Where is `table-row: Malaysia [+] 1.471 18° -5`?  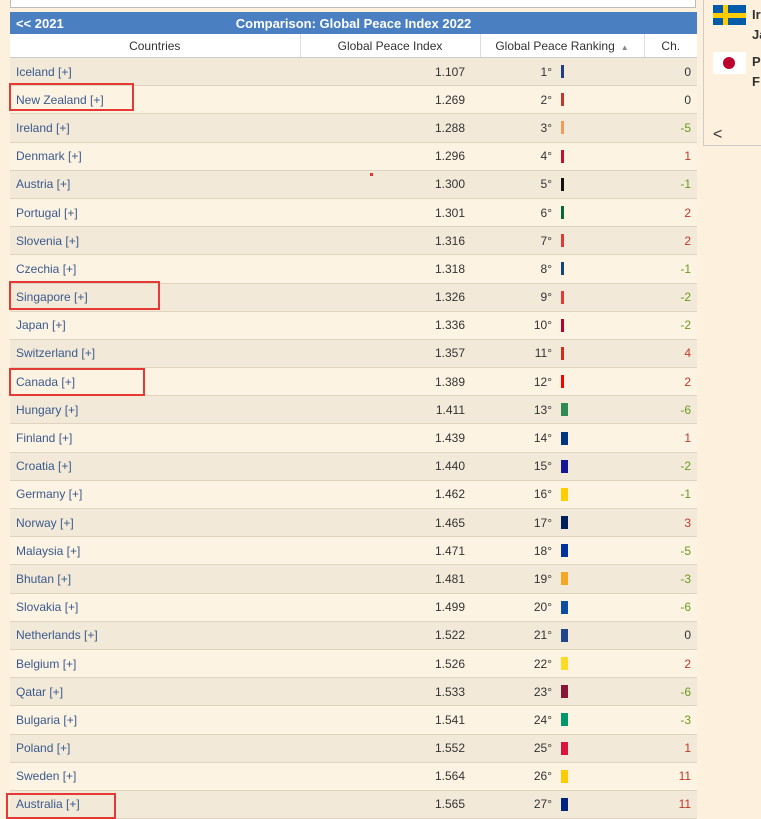 table-row: Malaysia [+] 1.471 18° -5 is located at coordinates (354, 551).